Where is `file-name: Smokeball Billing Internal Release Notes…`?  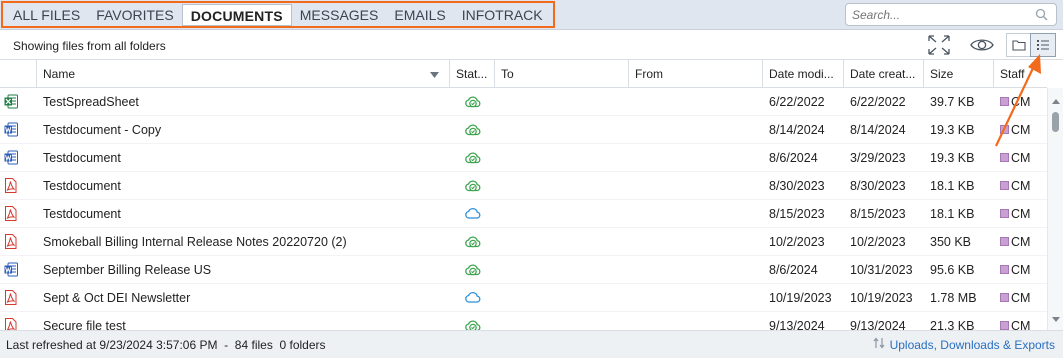 file-name: Smokeball Billing Internal Release Notes… is located at coordinates (243, 242).